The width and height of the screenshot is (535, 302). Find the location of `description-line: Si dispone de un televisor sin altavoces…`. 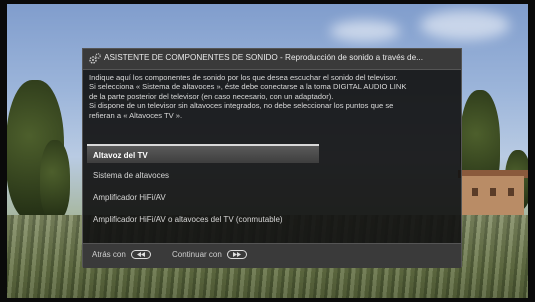

description-line: Si dispone de un televisor sin altavoces… is located at coordinates (241, 106).